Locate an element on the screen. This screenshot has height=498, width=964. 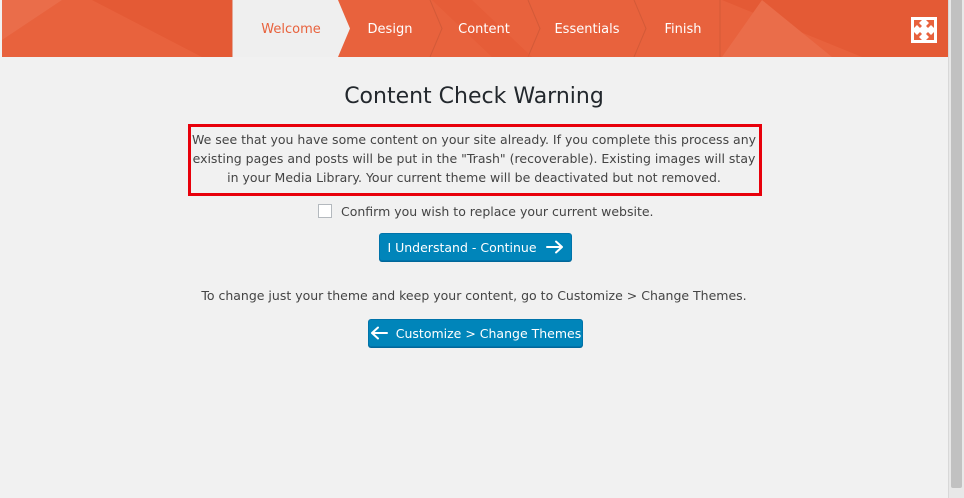
tab-finish: Finish is located at coordinates (683, 28).